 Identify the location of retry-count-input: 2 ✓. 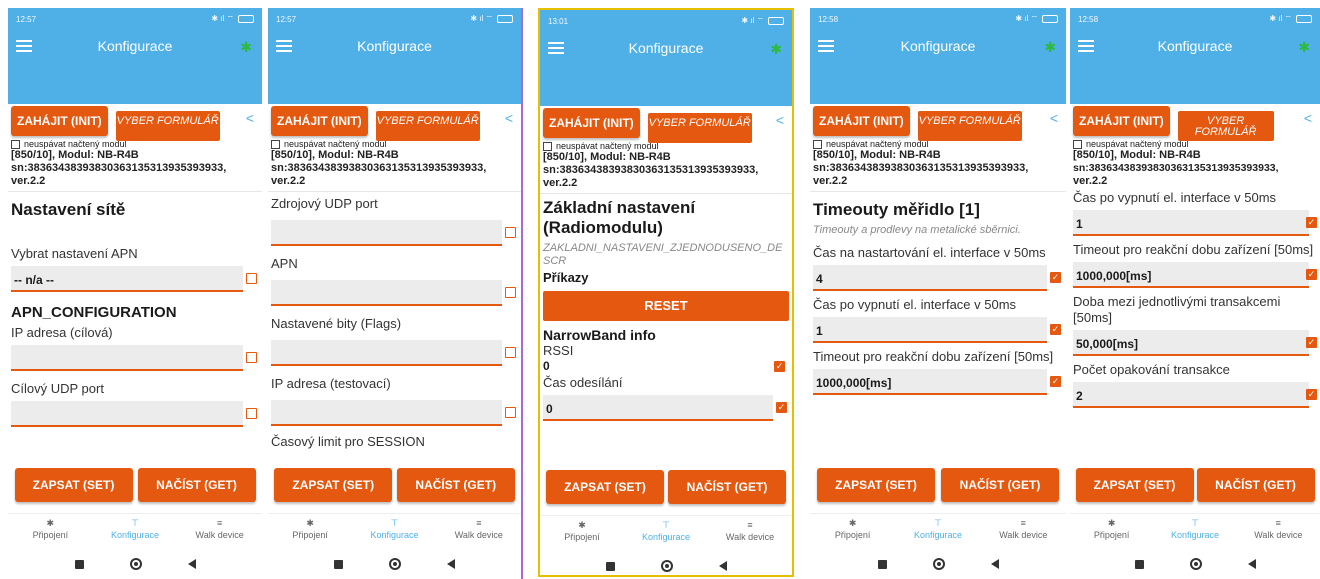
(1195, 395).